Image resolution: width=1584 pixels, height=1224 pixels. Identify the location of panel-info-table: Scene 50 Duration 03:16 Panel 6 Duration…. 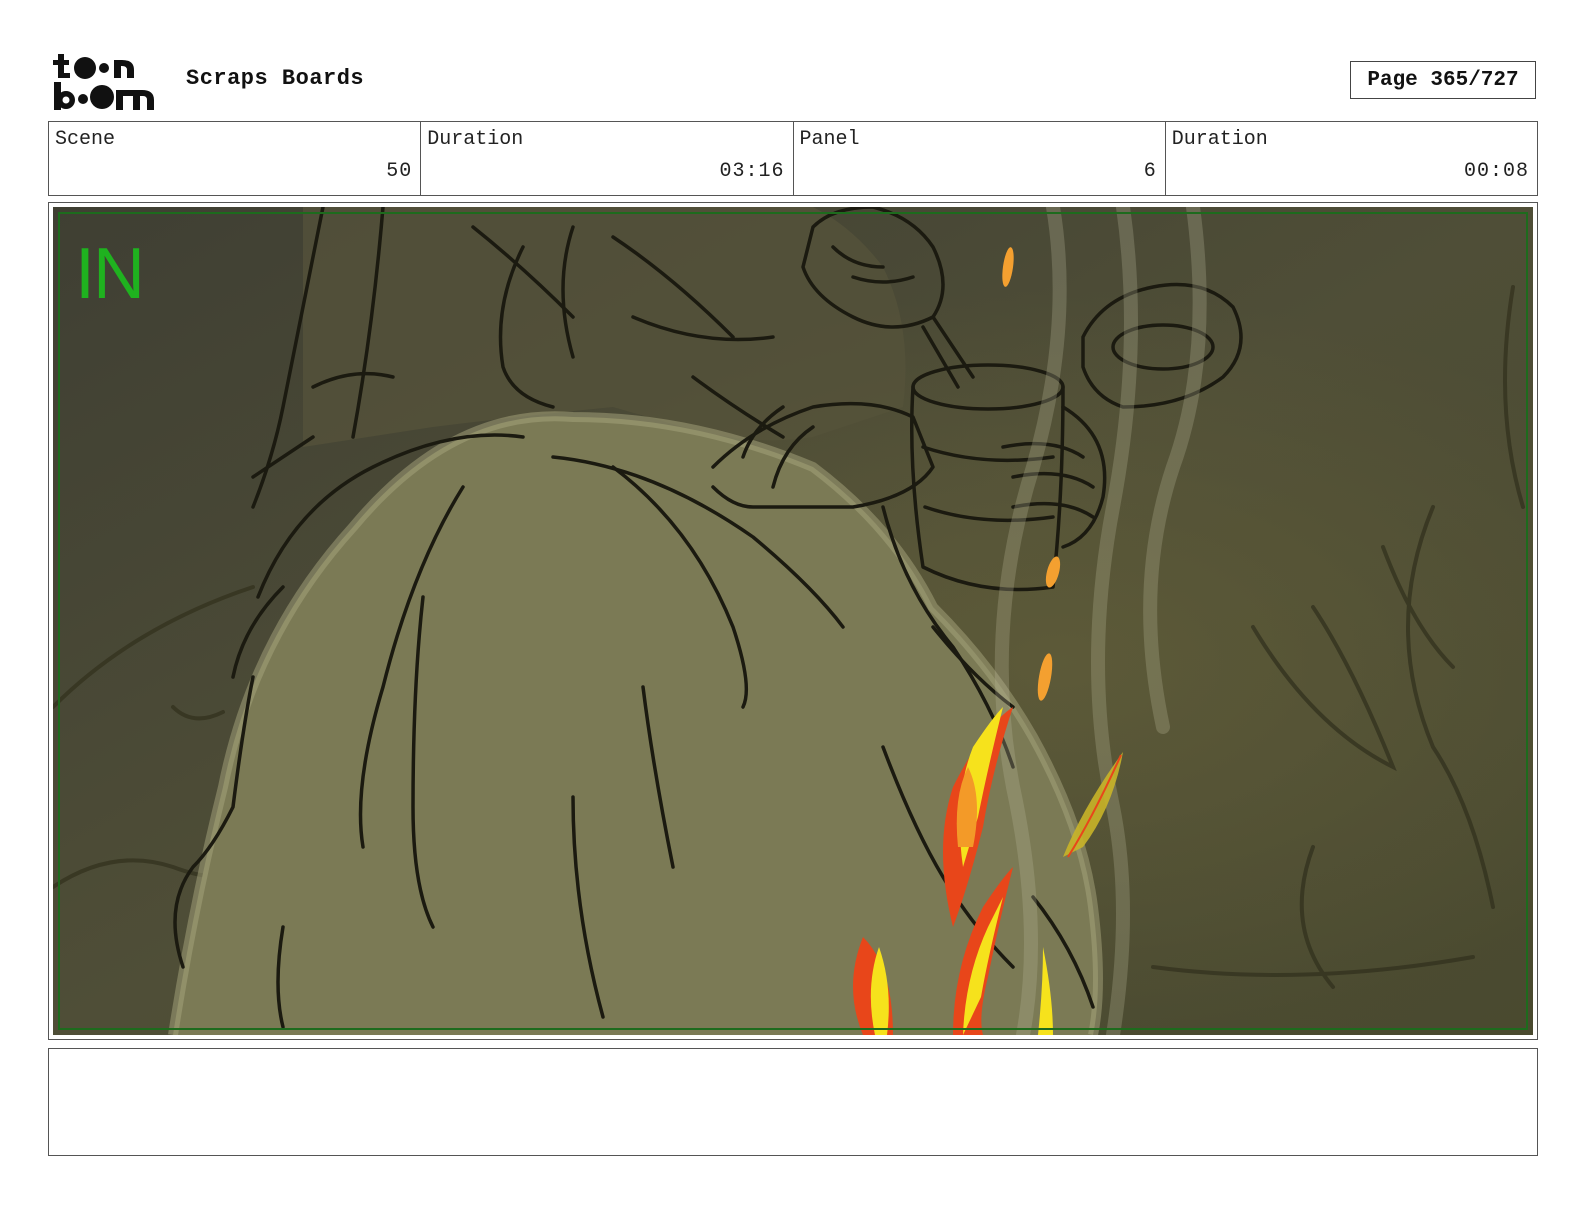
(793, 158).